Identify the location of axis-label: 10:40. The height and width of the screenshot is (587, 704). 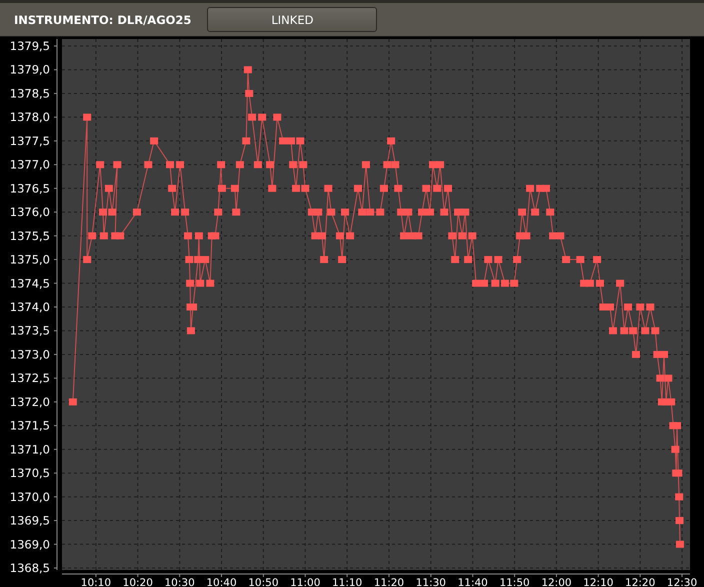
(221, 582).